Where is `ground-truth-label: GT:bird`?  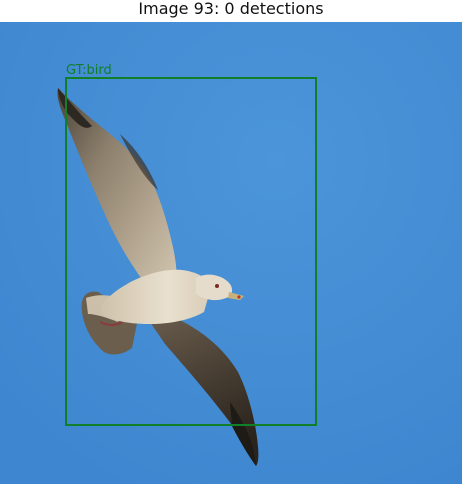 ground-truth-label: GT:bird is located at coordinates (89, 70).